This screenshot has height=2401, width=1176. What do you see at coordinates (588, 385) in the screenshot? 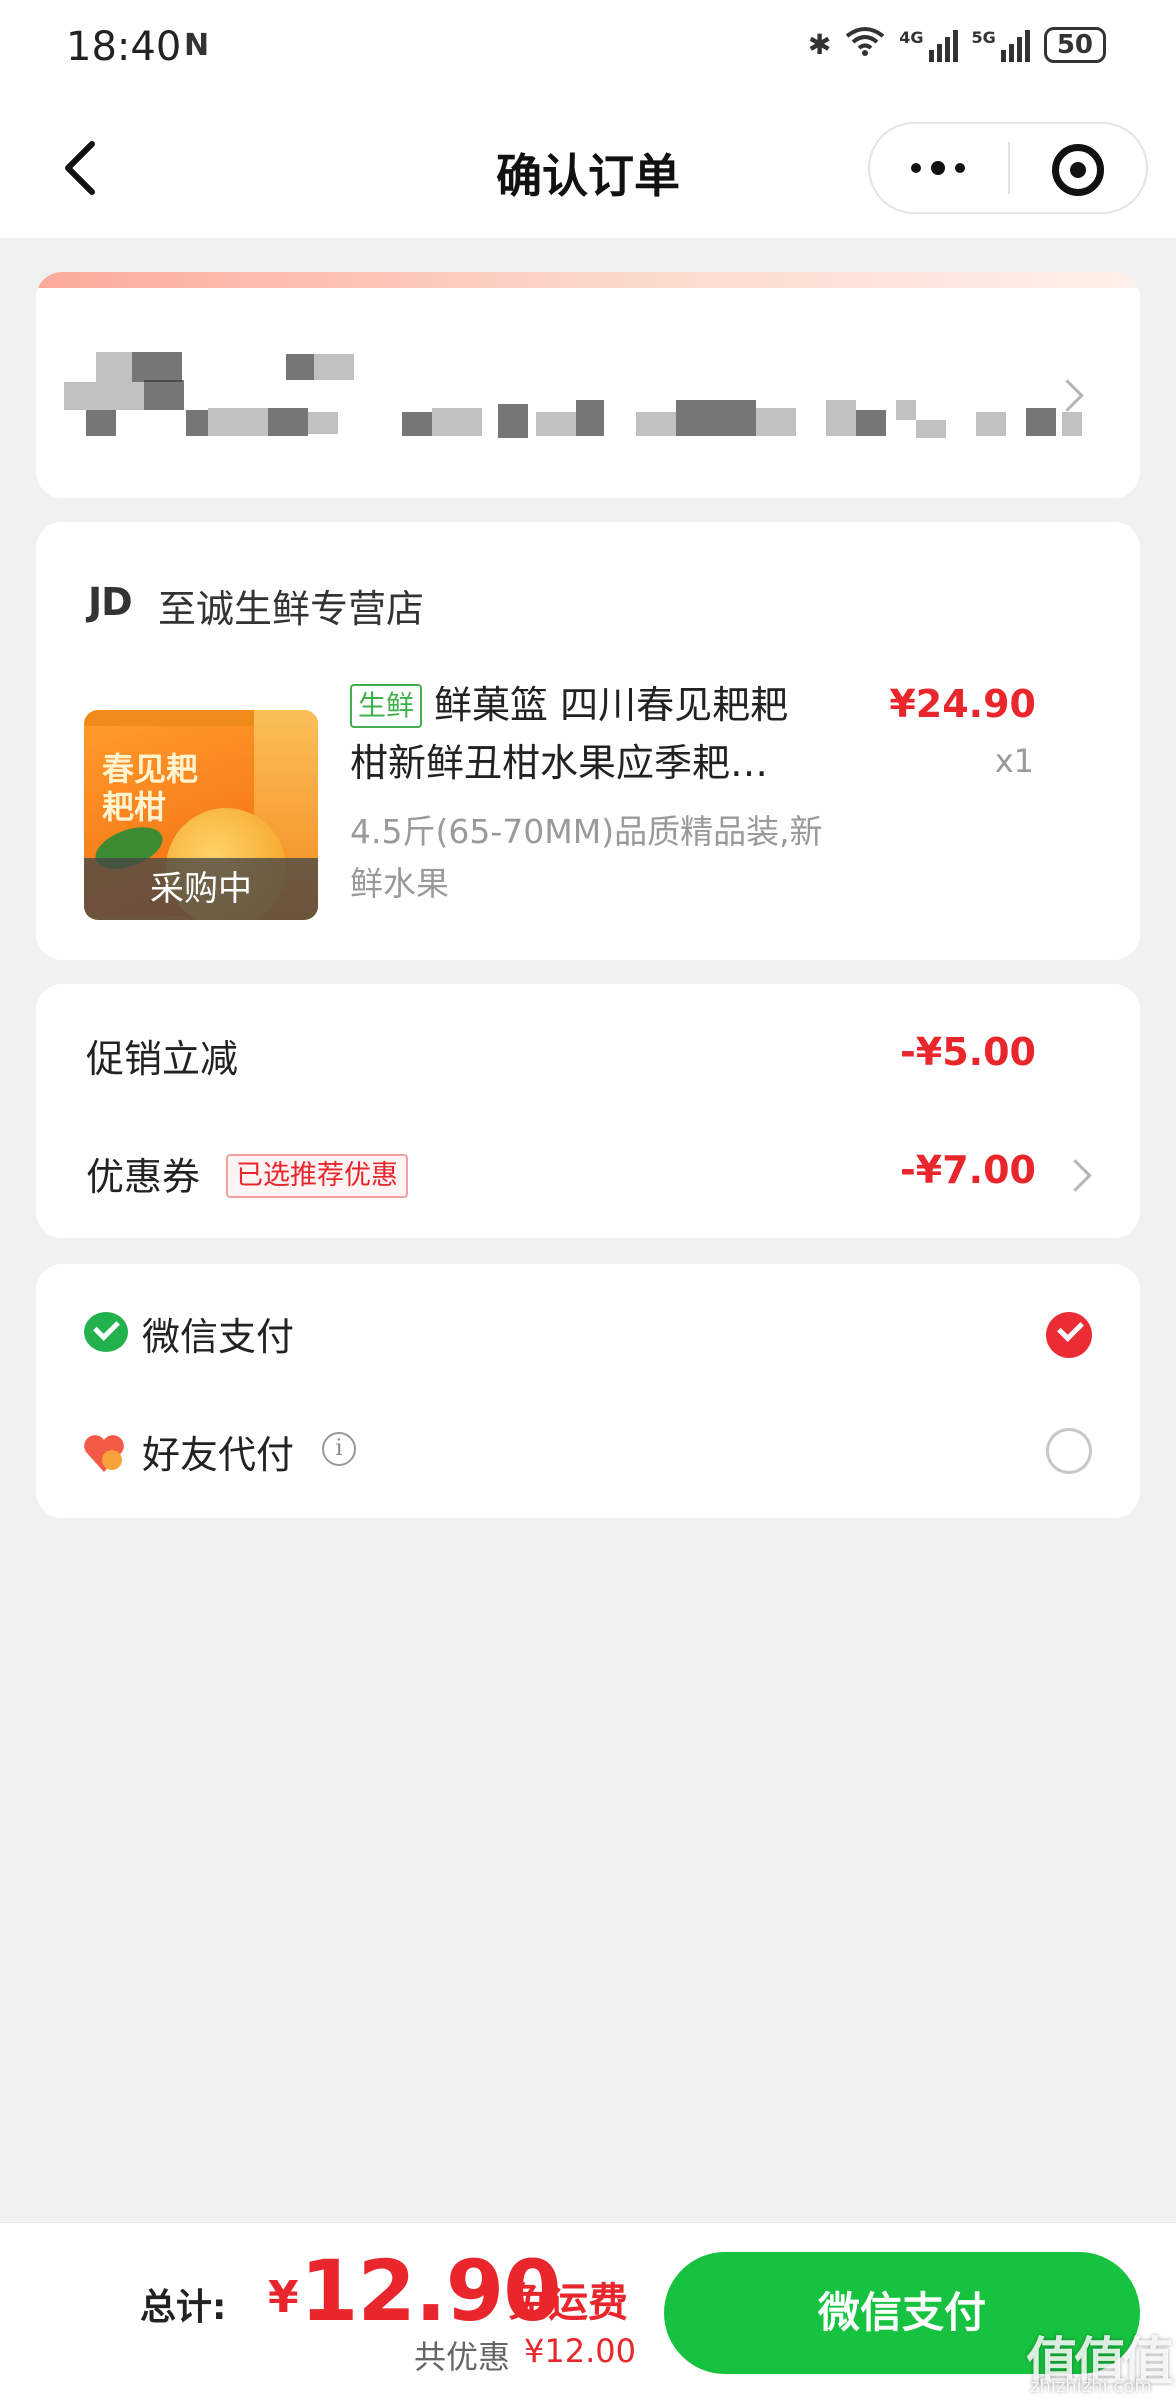
I see `address-card` at bounding box center [588, 385].